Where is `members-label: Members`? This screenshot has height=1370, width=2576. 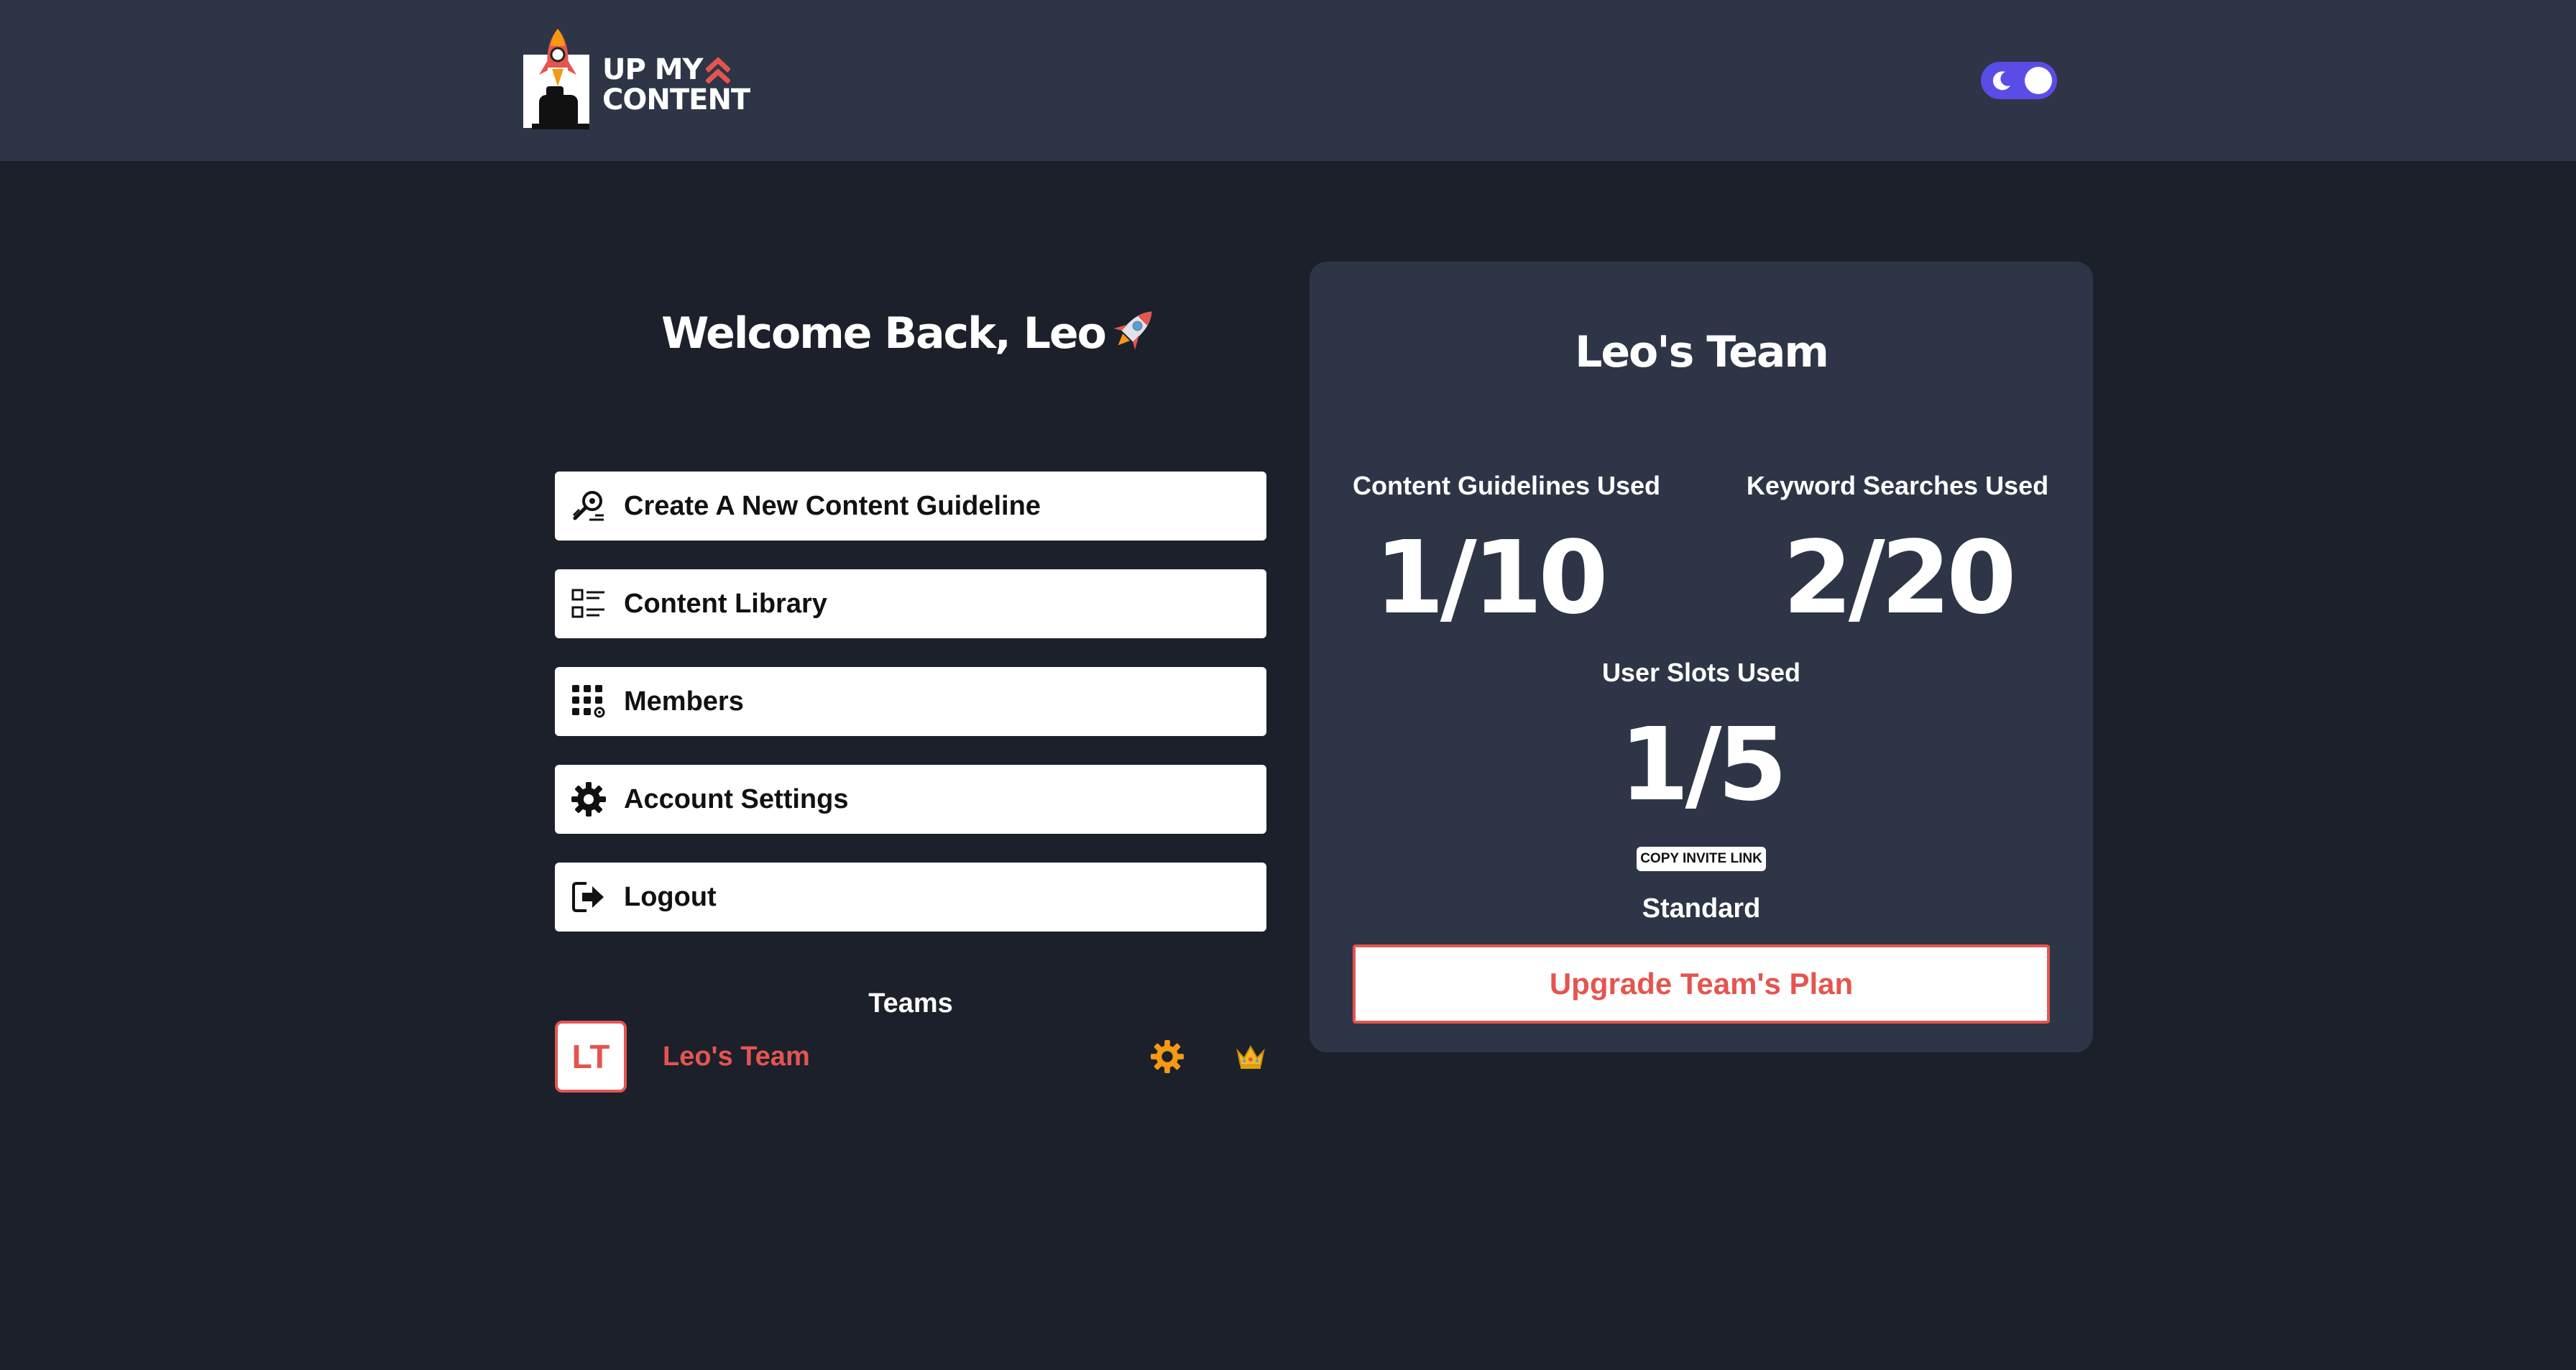 members-label: Members is located at coordinates (684, 701).